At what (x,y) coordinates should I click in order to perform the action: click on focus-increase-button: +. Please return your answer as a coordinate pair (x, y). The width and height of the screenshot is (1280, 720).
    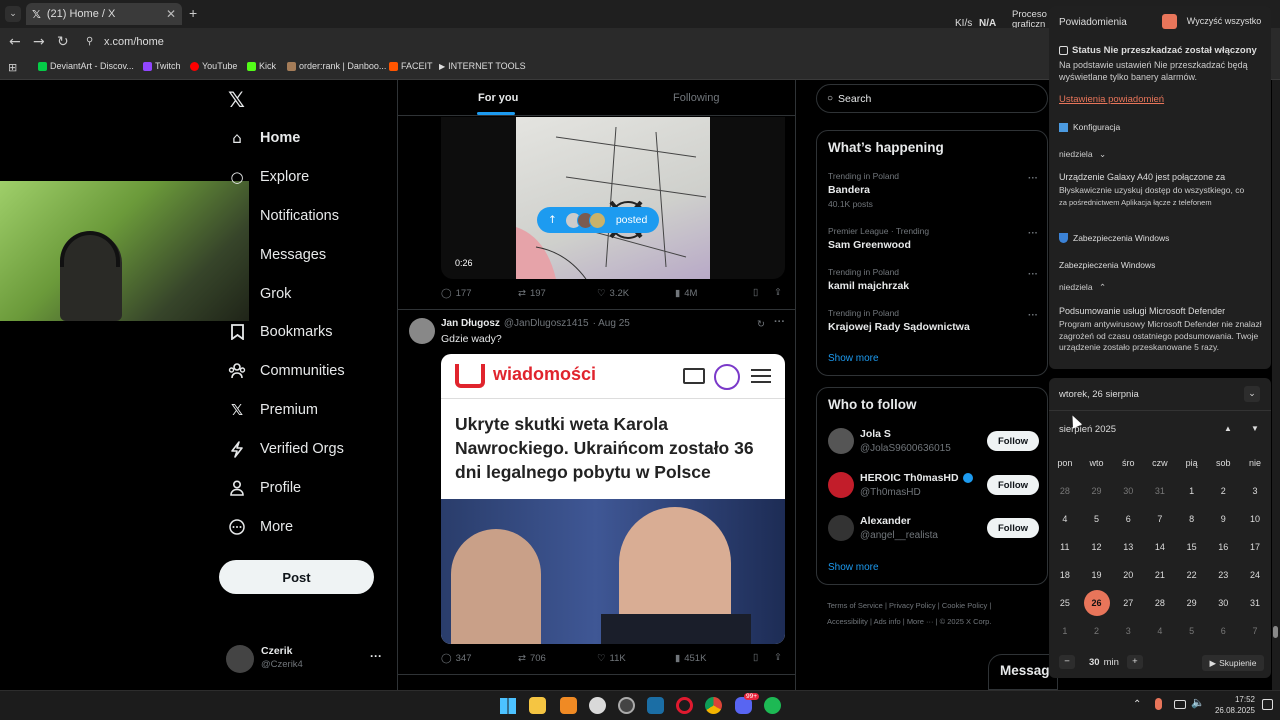
    Looking at the image, I should click on (1134, 662).